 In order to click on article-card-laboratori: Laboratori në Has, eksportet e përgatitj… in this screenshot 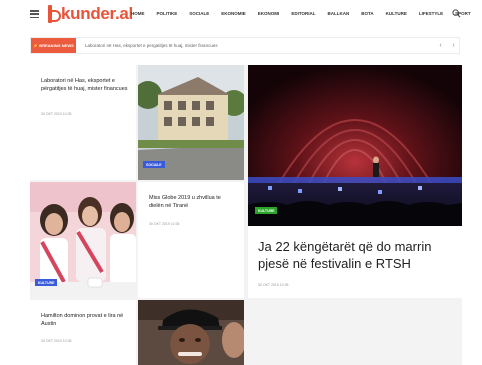, I will do `click(83, 122)`.